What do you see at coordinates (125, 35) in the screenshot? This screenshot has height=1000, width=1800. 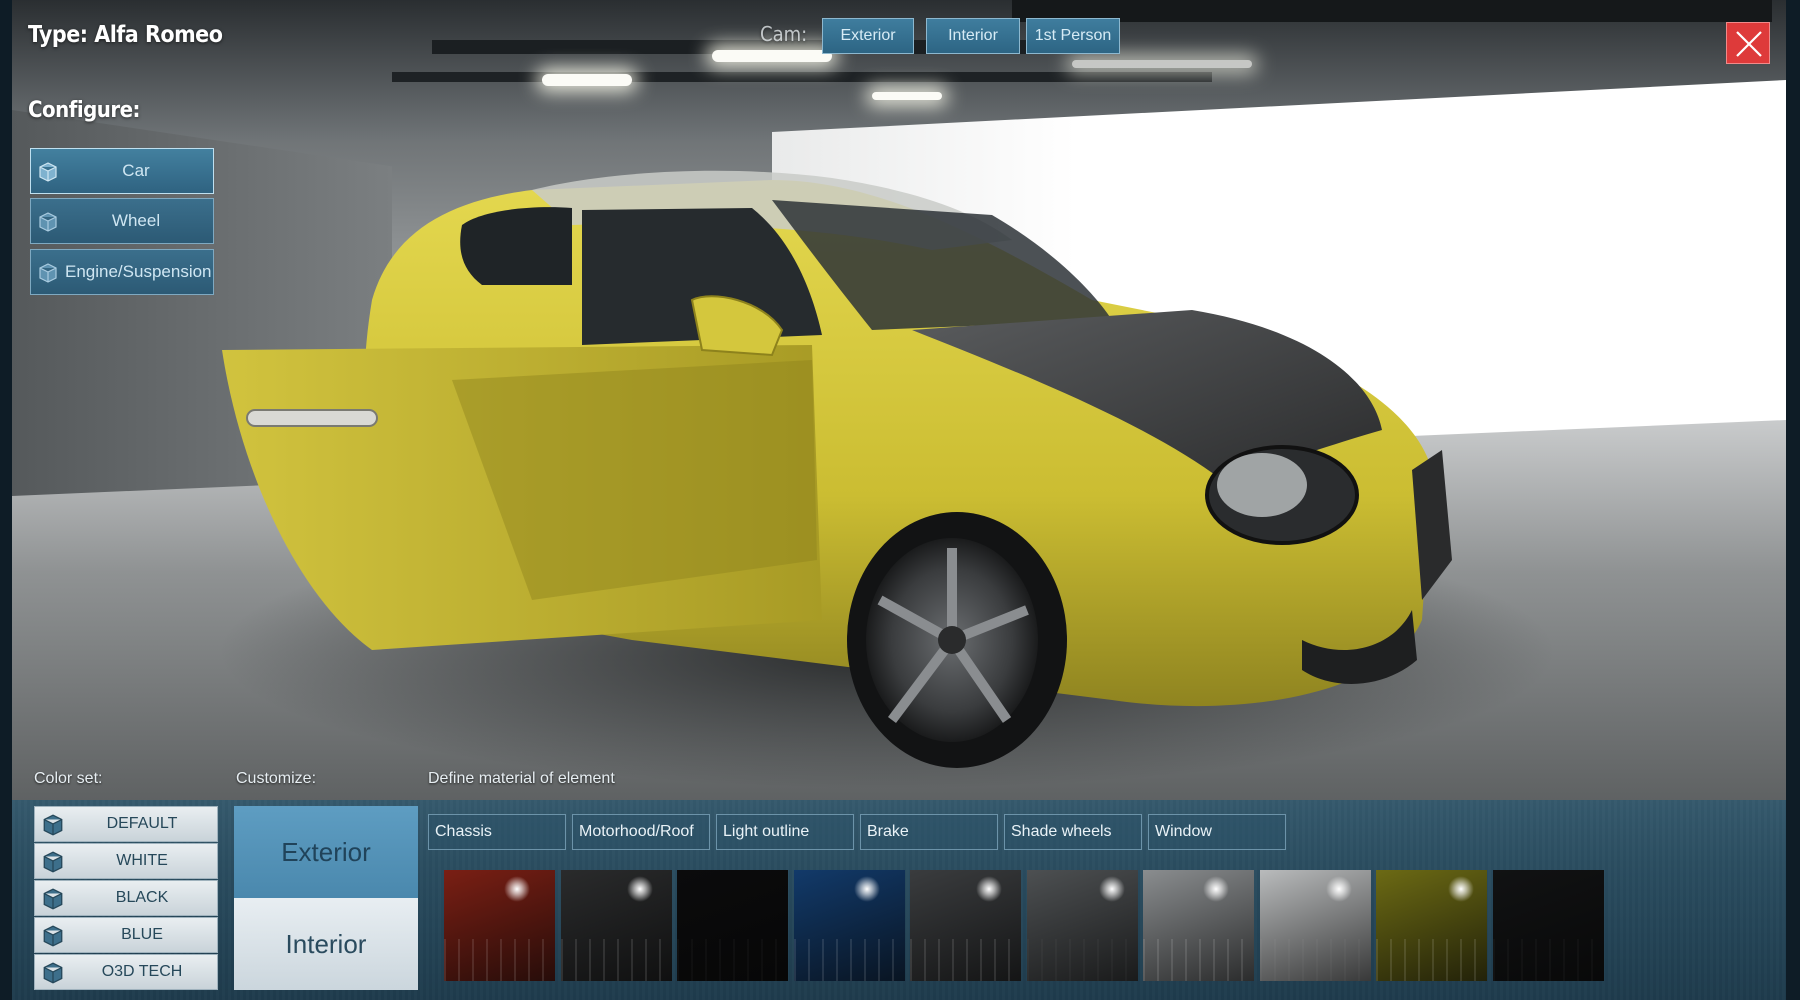 I see `car-type-title: Type: Alfa Romeo` at bounding box center [125, 35].